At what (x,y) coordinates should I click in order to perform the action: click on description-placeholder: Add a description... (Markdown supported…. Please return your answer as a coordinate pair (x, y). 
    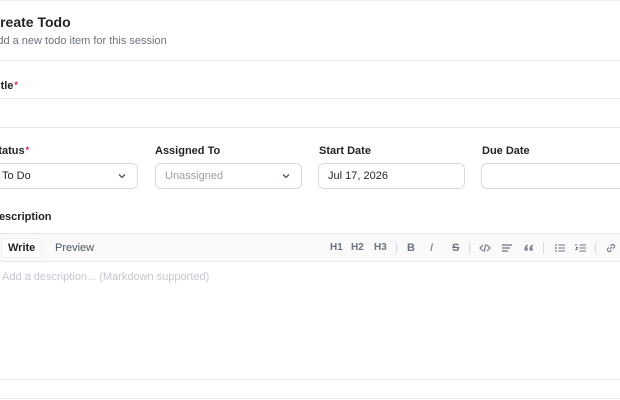
    Looking at the image, I should click on (106, 277).